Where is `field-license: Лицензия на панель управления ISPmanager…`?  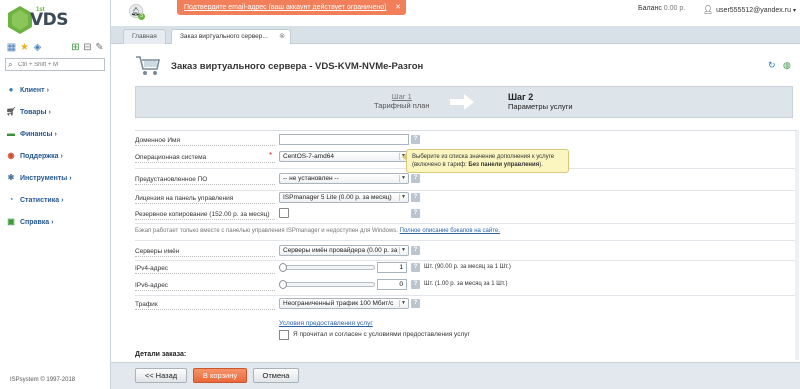 field-license: Лицензия на панель управления ISPmanager… is located at coordinates (465, 199).